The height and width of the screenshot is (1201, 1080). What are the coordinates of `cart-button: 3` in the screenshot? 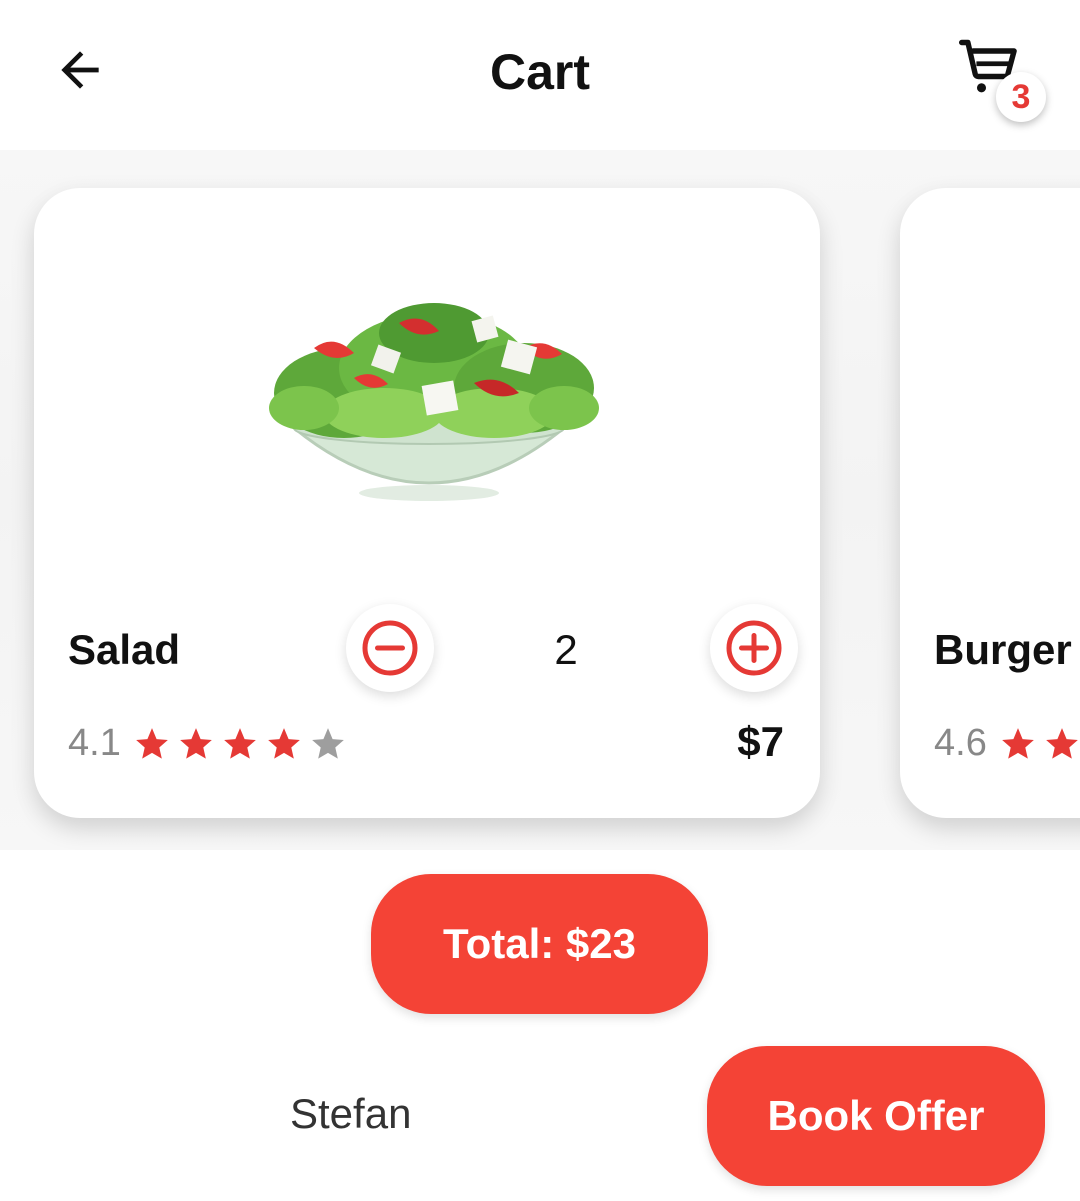 It's located at (1000, 80).